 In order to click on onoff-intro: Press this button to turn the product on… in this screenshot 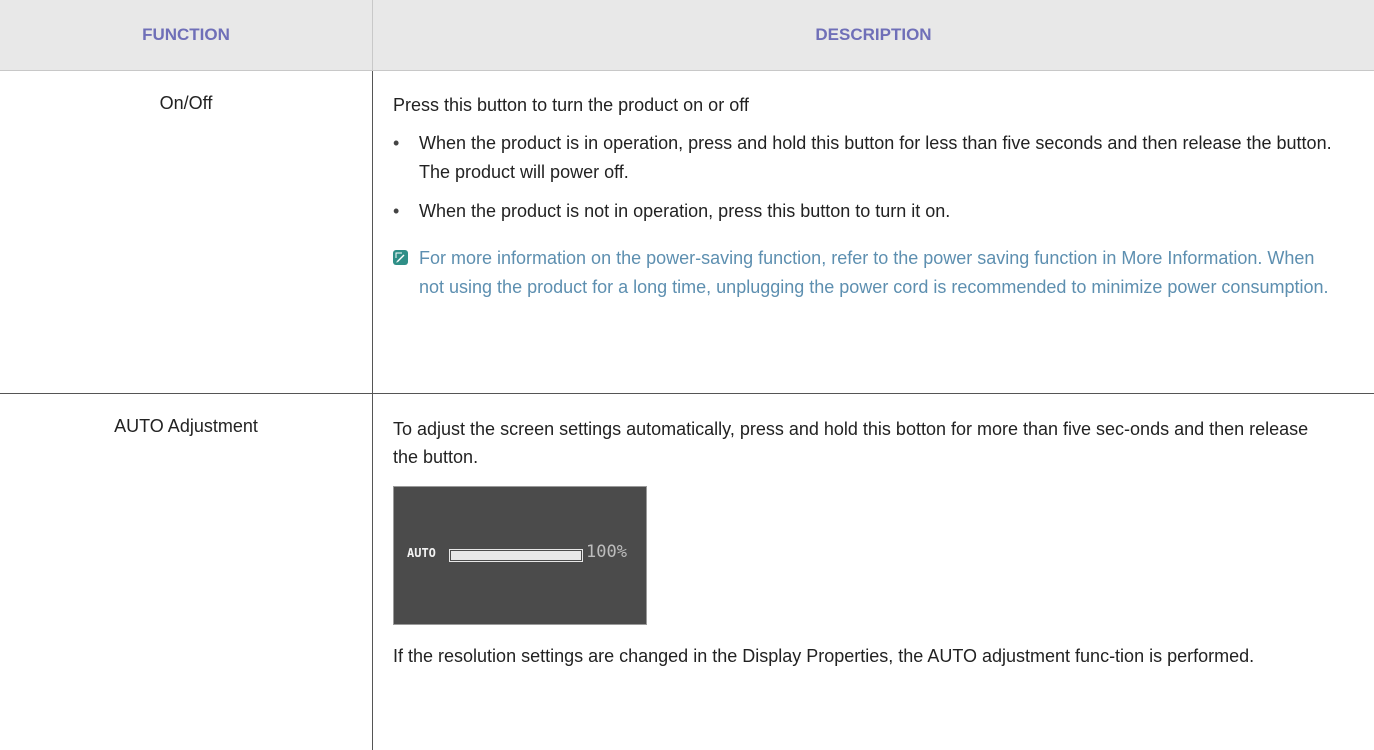, I will do `click(883, 105)`.